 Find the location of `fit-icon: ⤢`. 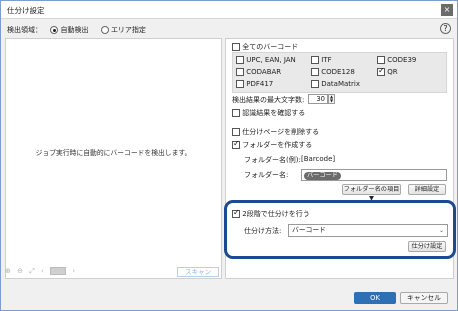

fit-icon: ⤢ is located at coordinates (32, 271).